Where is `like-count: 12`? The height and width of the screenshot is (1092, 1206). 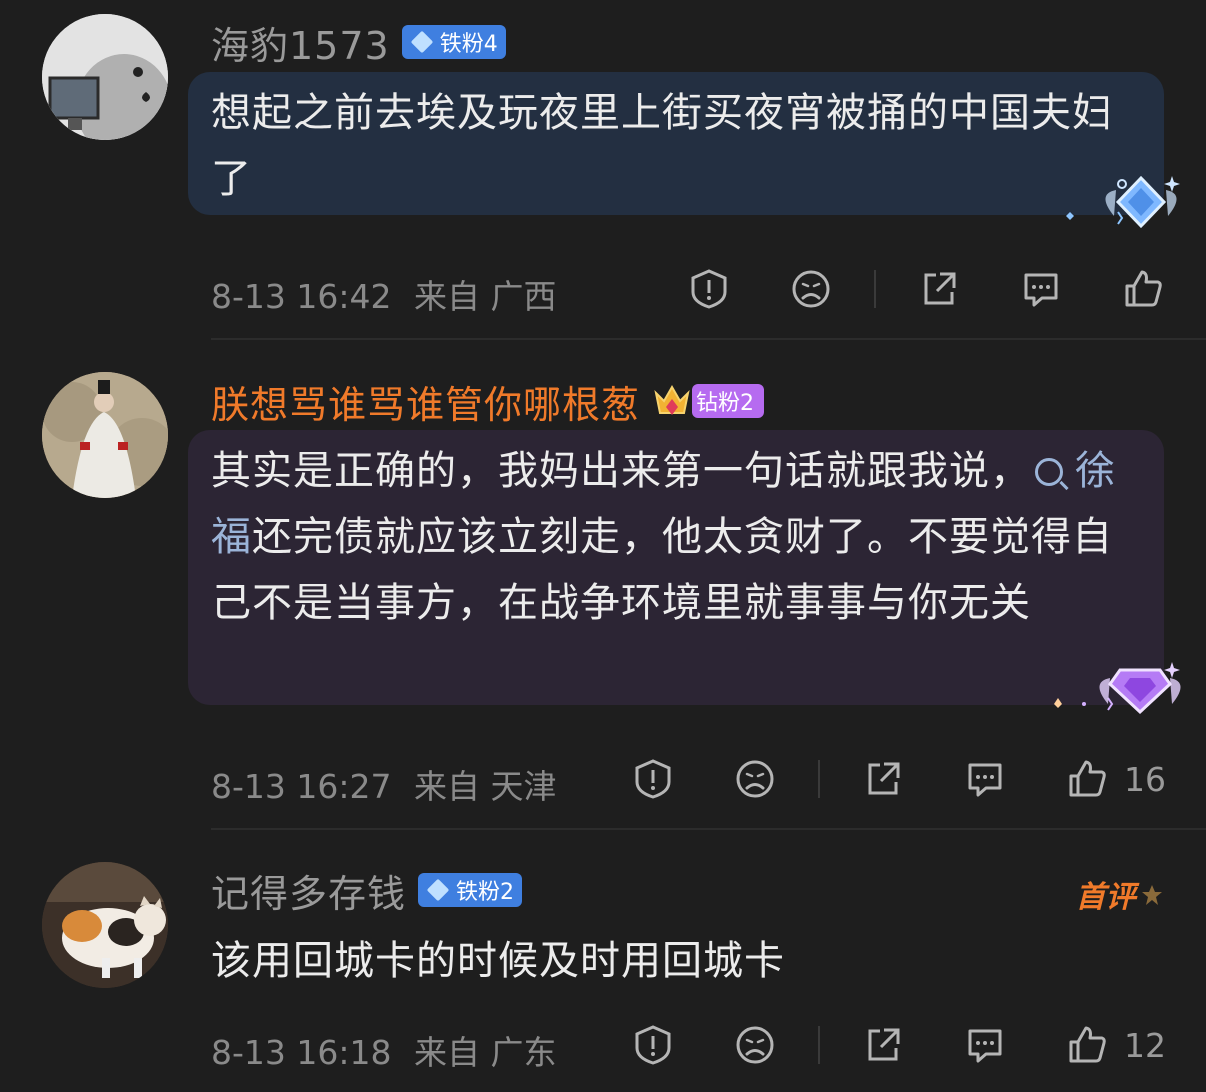
like-count: 12 is located at coordinates (1145, 1045).